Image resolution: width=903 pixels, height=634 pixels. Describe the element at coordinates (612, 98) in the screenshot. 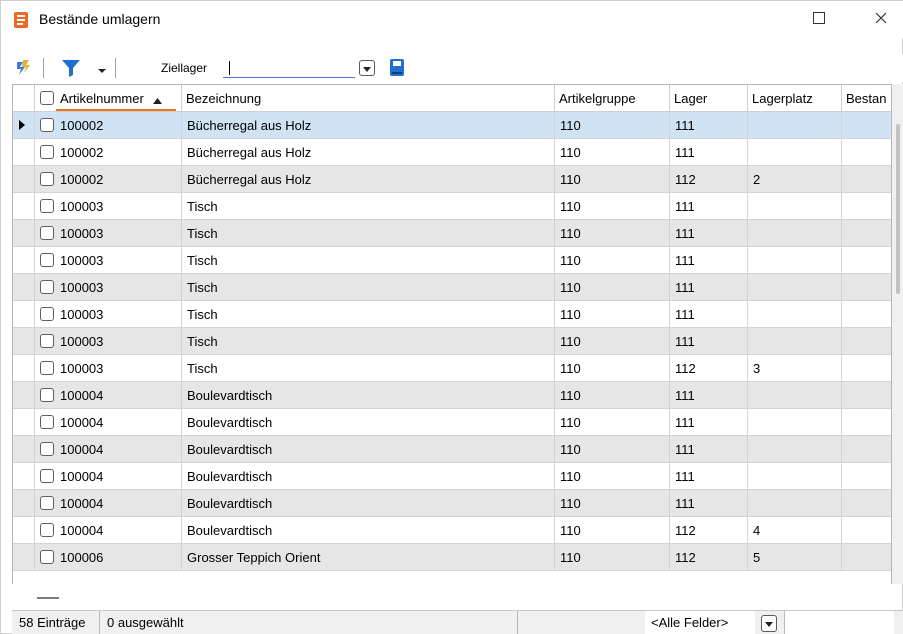

I see `column-header-artikelgruppe: Artikelgruppe` at that location.